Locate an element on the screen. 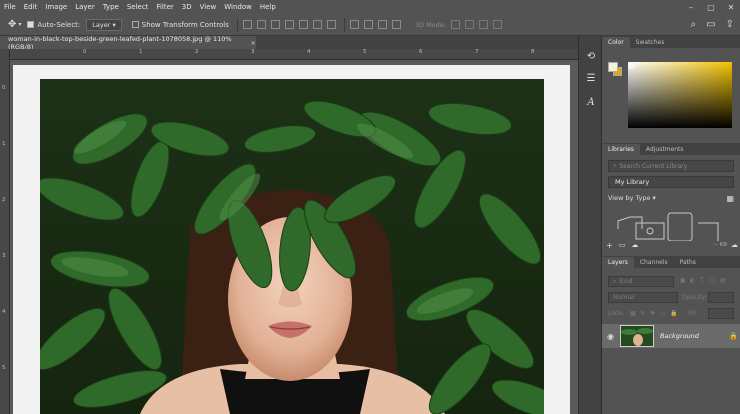  auto-select-checkbox is located at coordinates (31, 24).